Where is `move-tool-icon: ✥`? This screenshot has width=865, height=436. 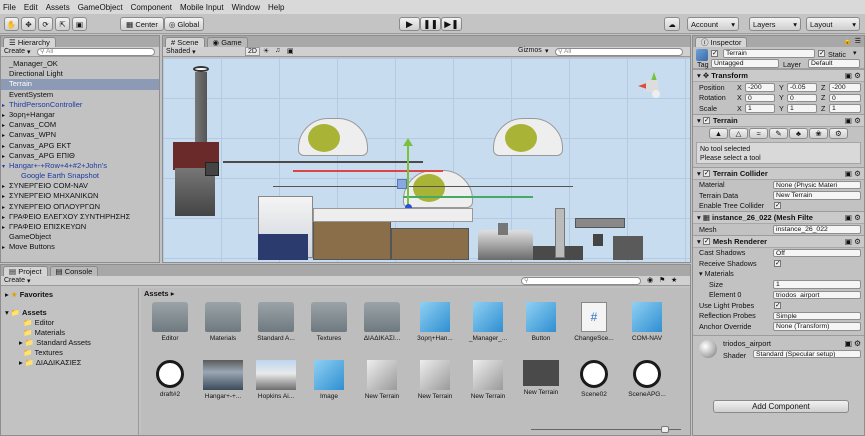 move-tool-icon: ✥ is located at coordinates (28, 24).